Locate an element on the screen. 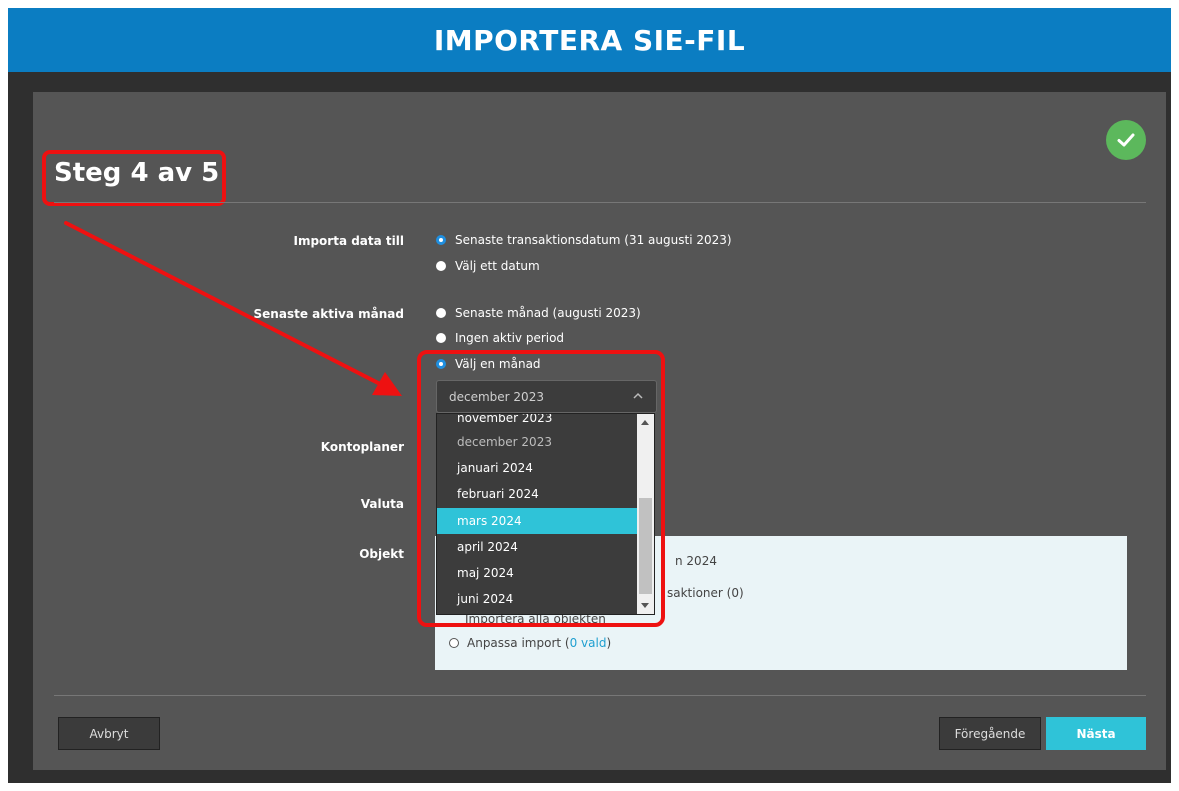  header-title: IMPORTERA SIE-FIL is located at coordinates (589, 40).